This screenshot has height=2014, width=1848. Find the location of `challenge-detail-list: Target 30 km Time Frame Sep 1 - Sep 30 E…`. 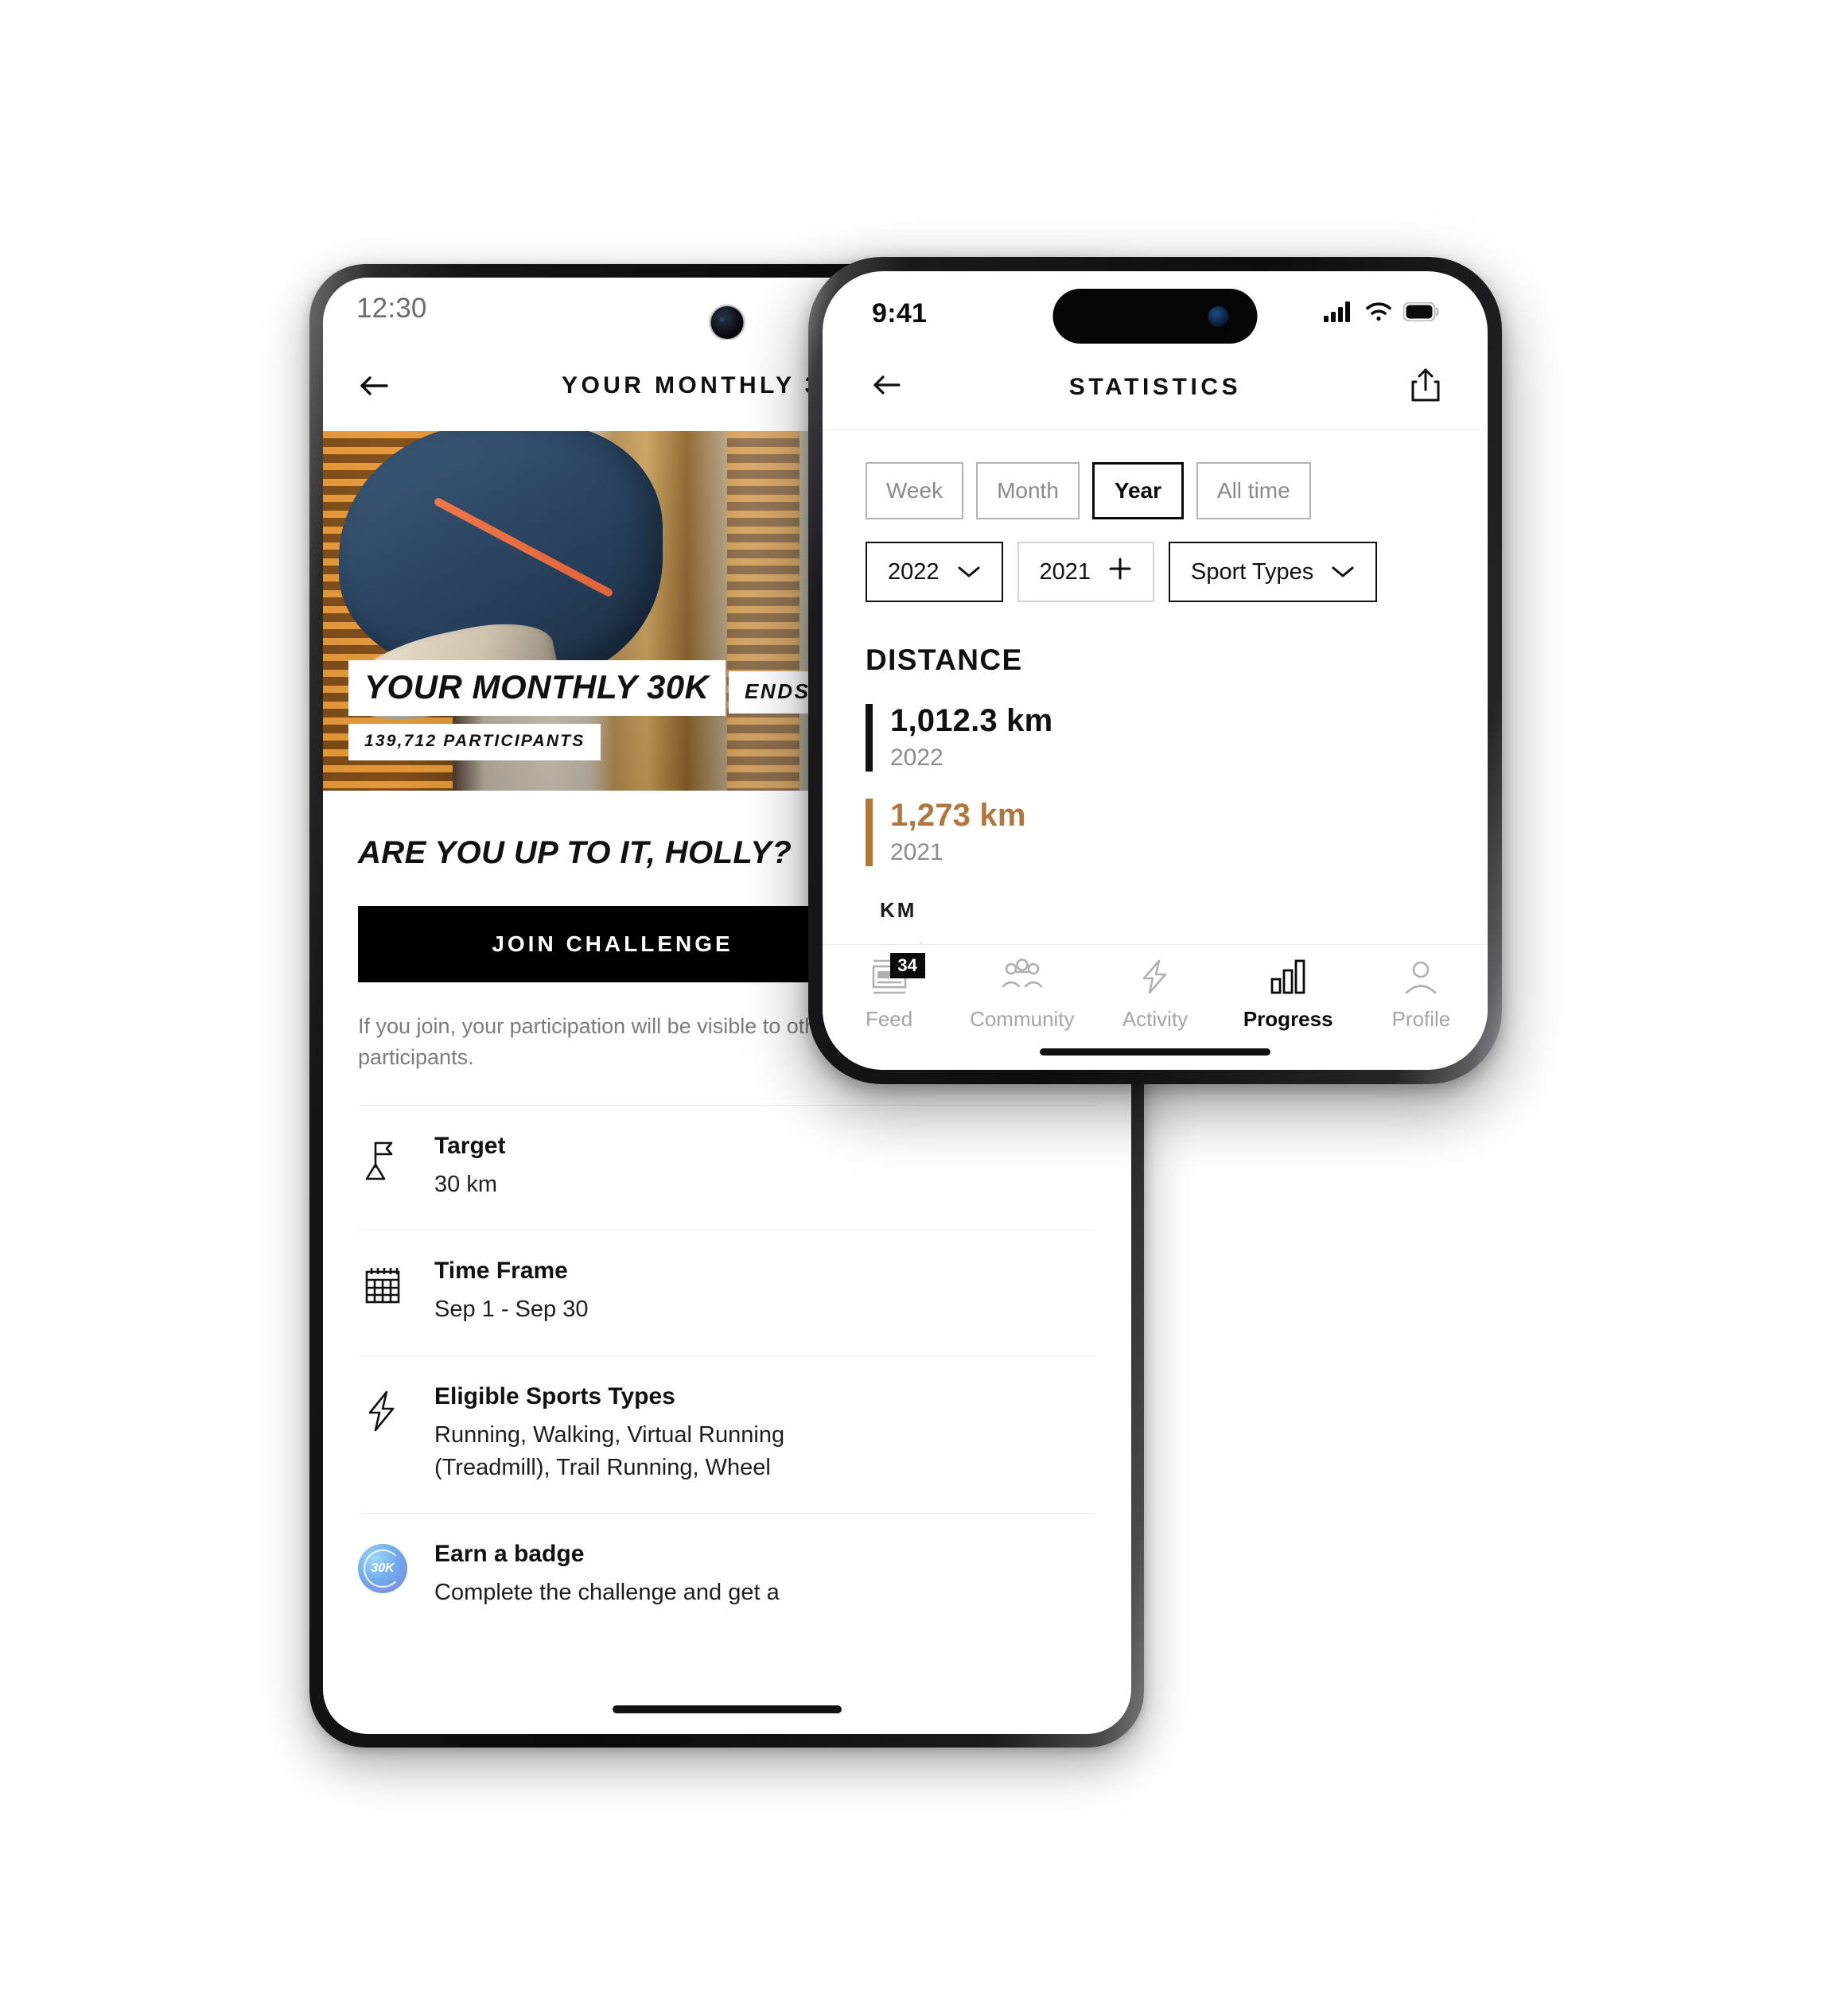

challenge-detail-list: Target 30 km Time Frame Sep 1 - Sep 30 E… is located at coordinates (727, 1371).